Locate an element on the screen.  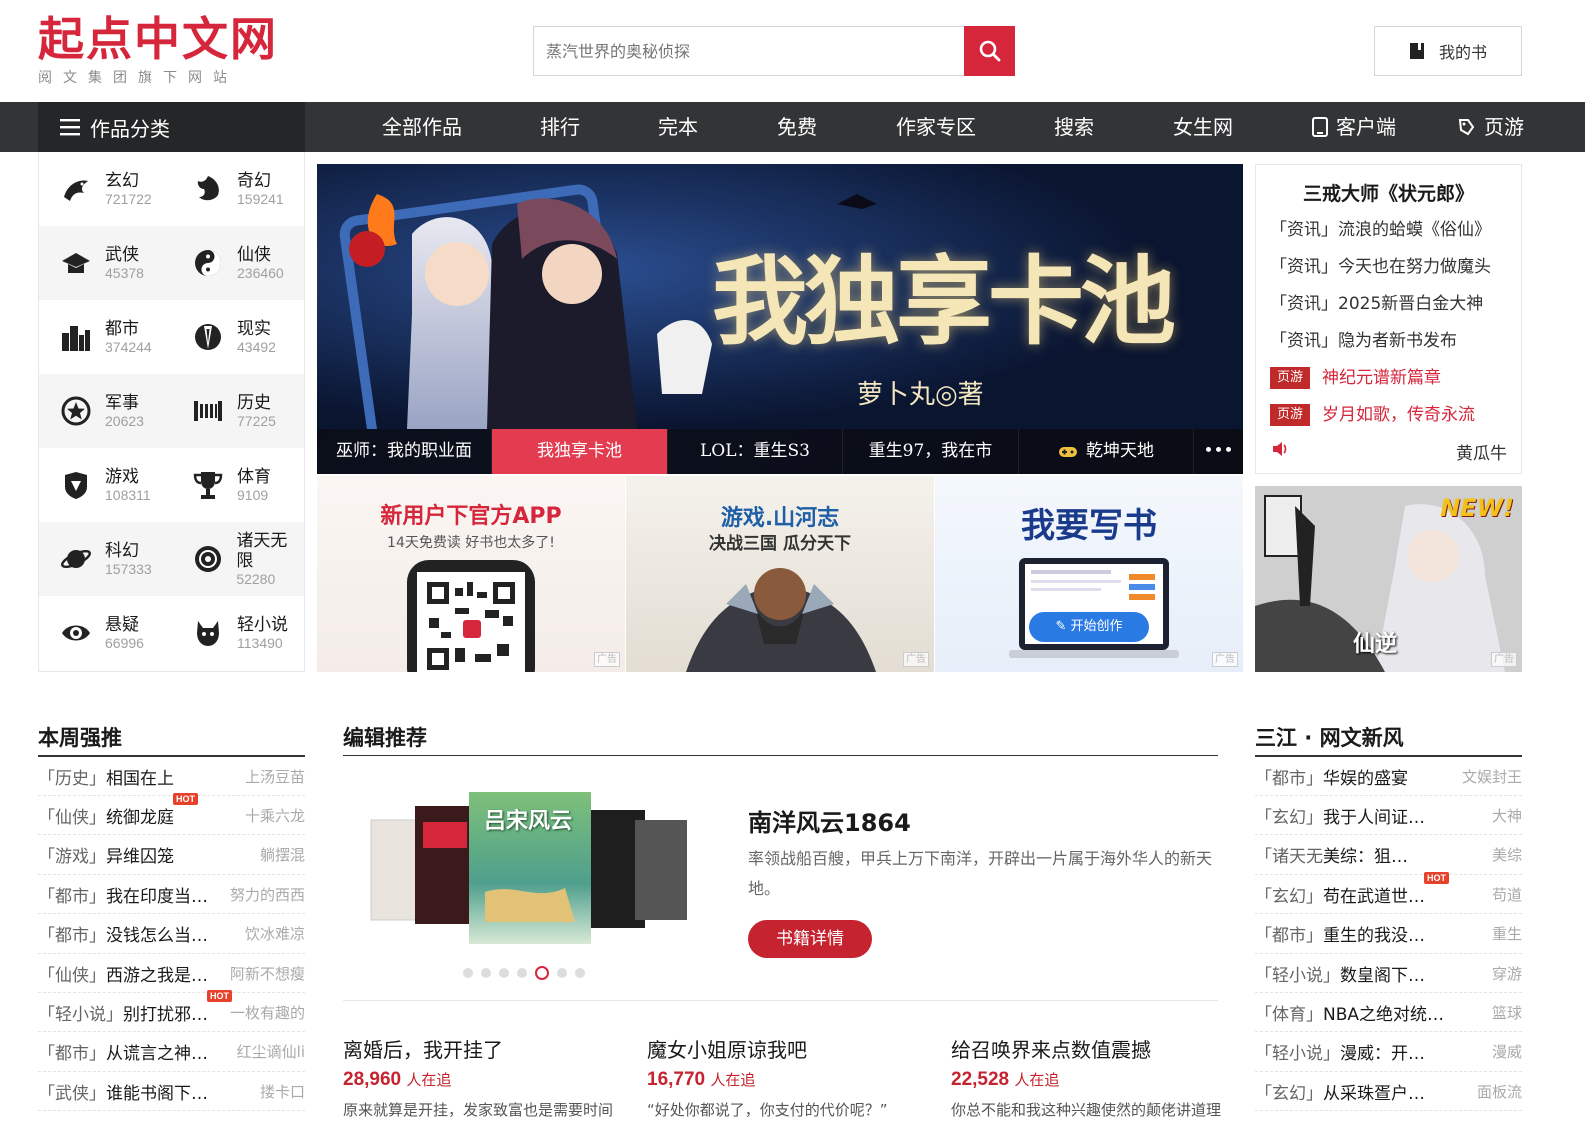
nav-client: 客户端 is located at coordinates (1354, 127).